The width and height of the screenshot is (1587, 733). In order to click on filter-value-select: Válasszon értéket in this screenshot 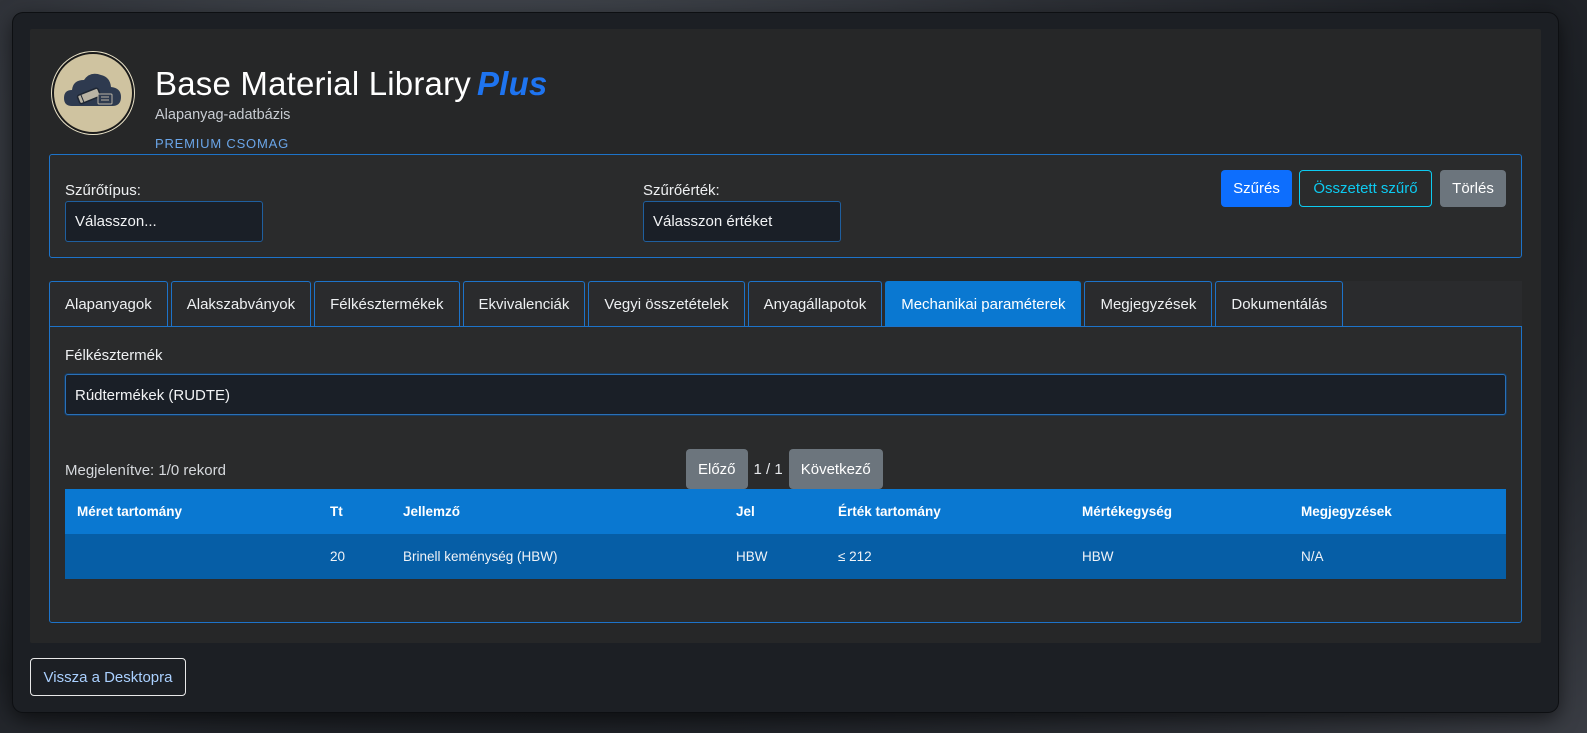, I will do `click(742, 221)`.